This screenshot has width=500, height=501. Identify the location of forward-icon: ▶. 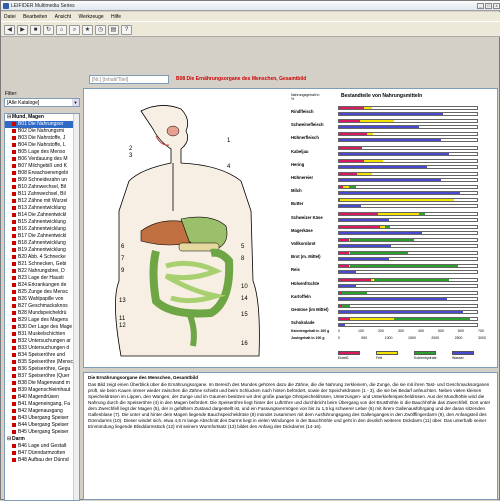
(22, 30).